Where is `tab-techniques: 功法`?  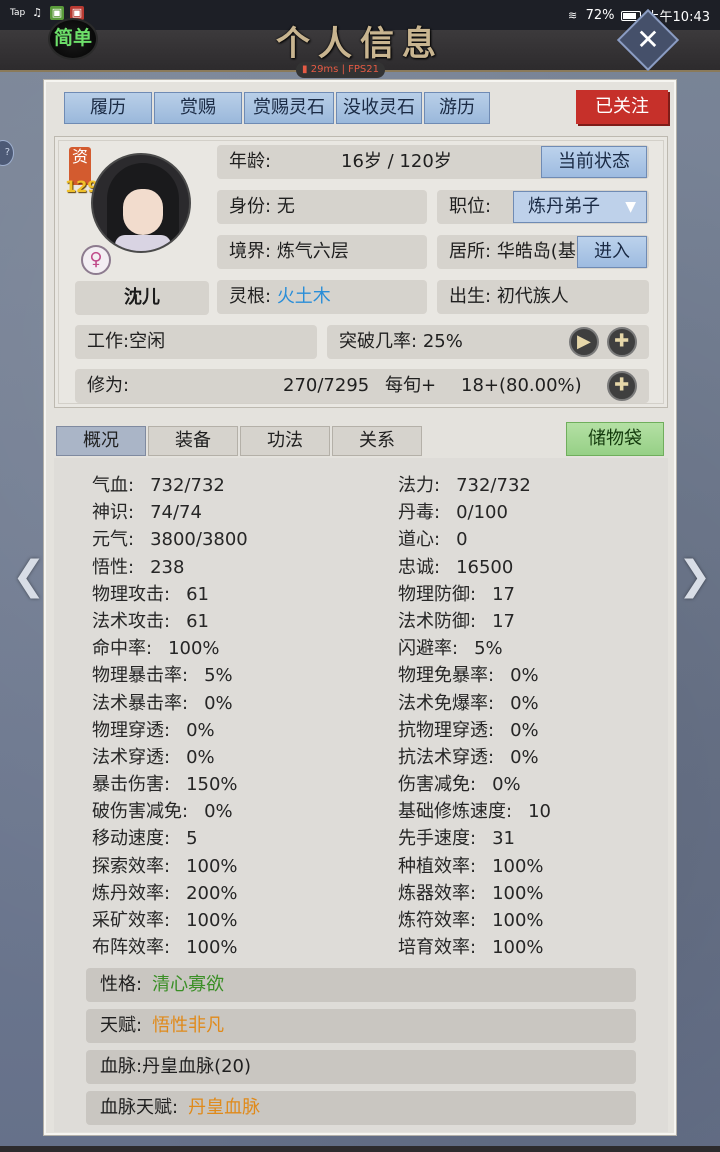
tab-techniques: 功法 is located at coordinates (285, 441).